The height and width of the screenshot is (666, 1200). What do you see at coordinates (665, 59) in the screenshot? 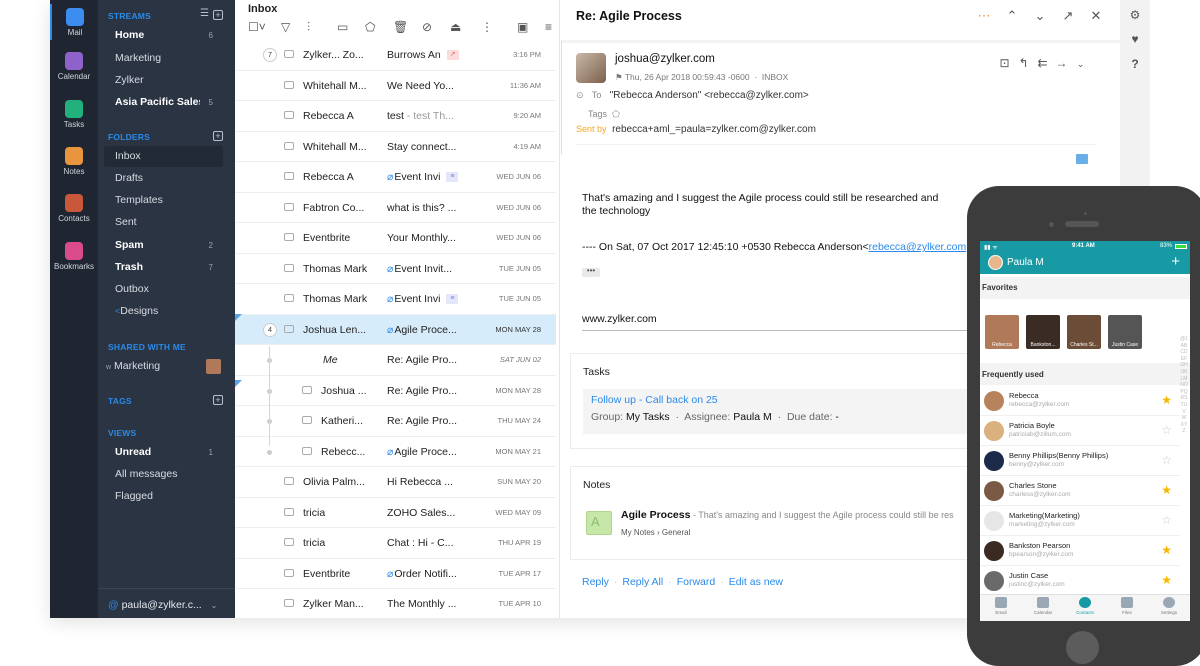
I see `sender-address: joshua@zylker.com` at bounding box center [665, 59].